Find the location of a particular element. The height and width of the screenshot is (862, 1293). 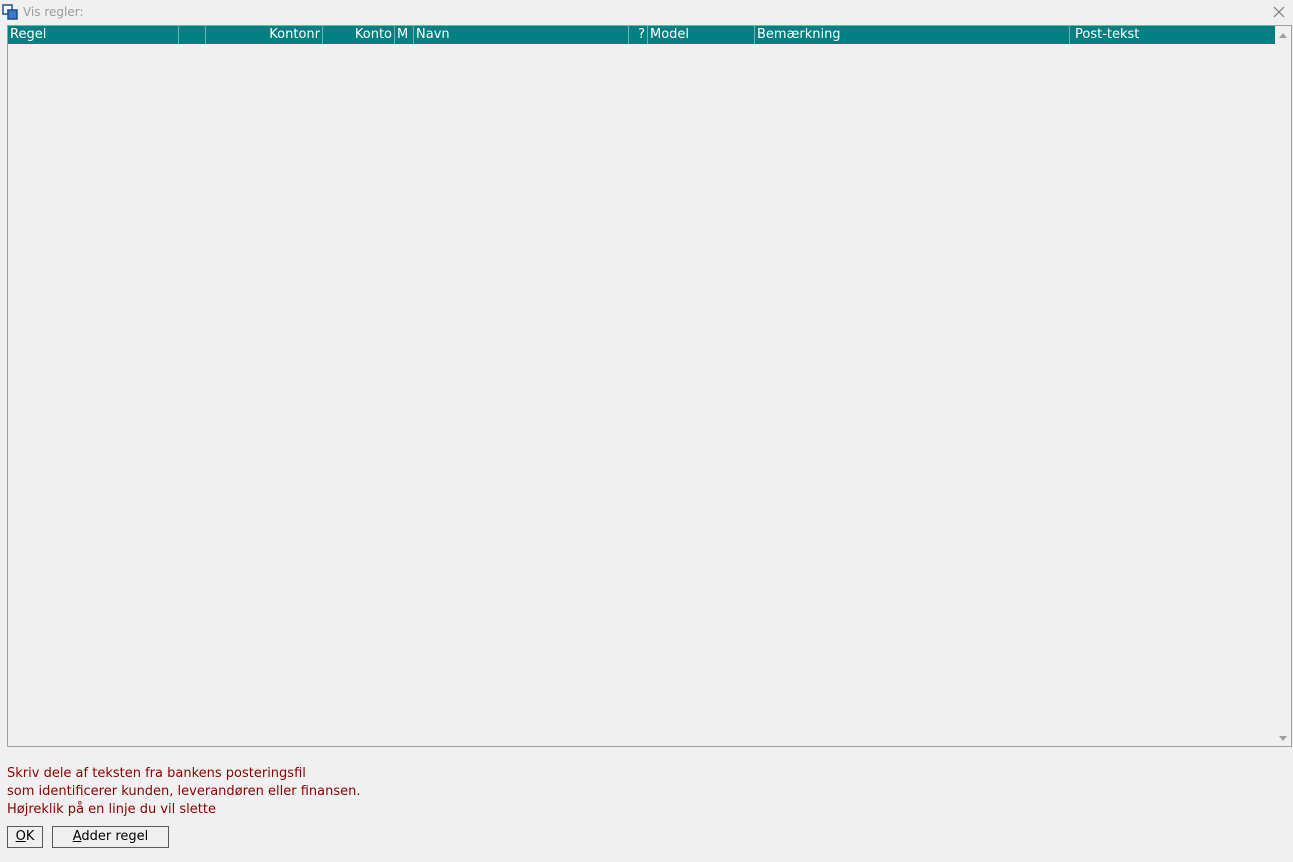

add-rule-button: Adder regel is located at coordinates (110, 837).